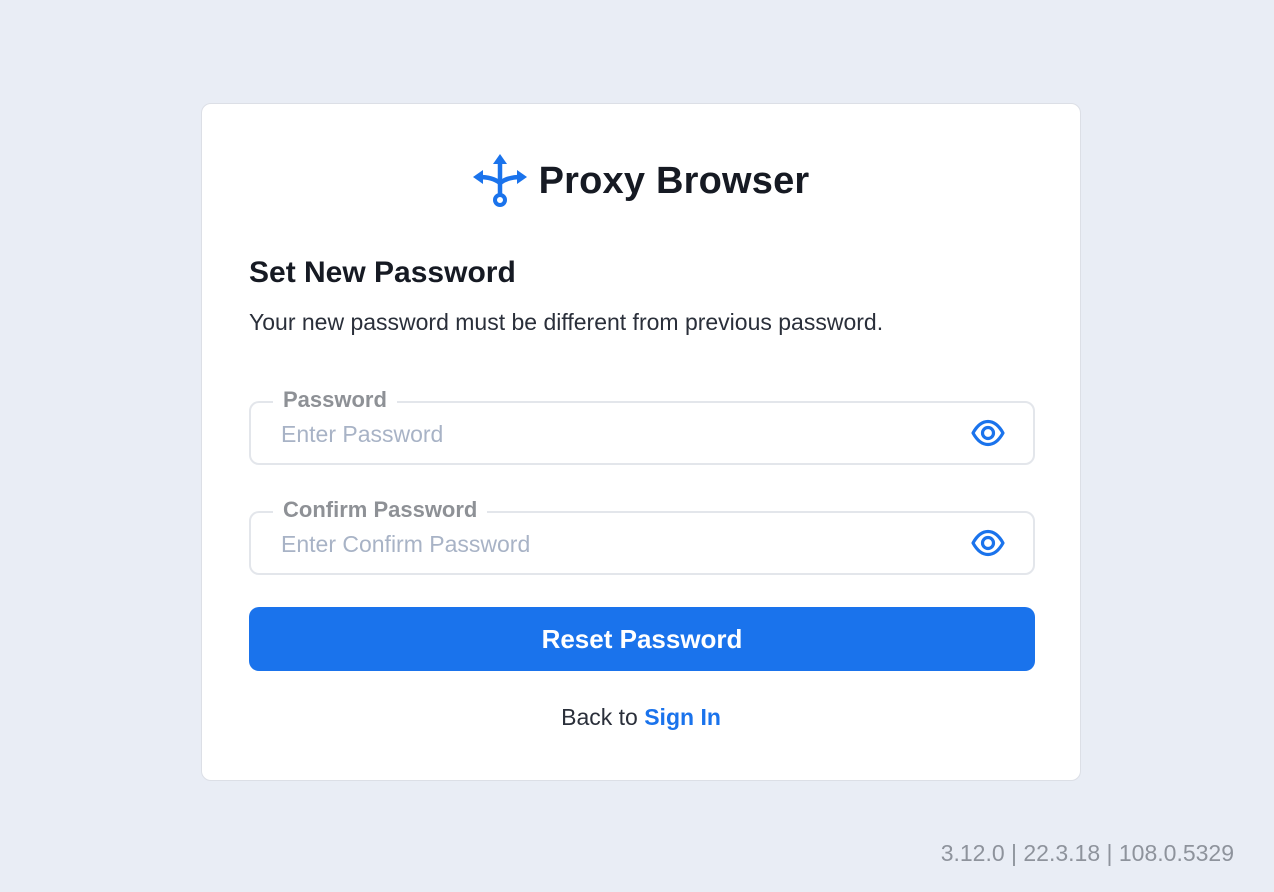 The width and height of the screenshot is (1274, 892). I want to click on brand-header: Proxy Browser, so click(641, 181).